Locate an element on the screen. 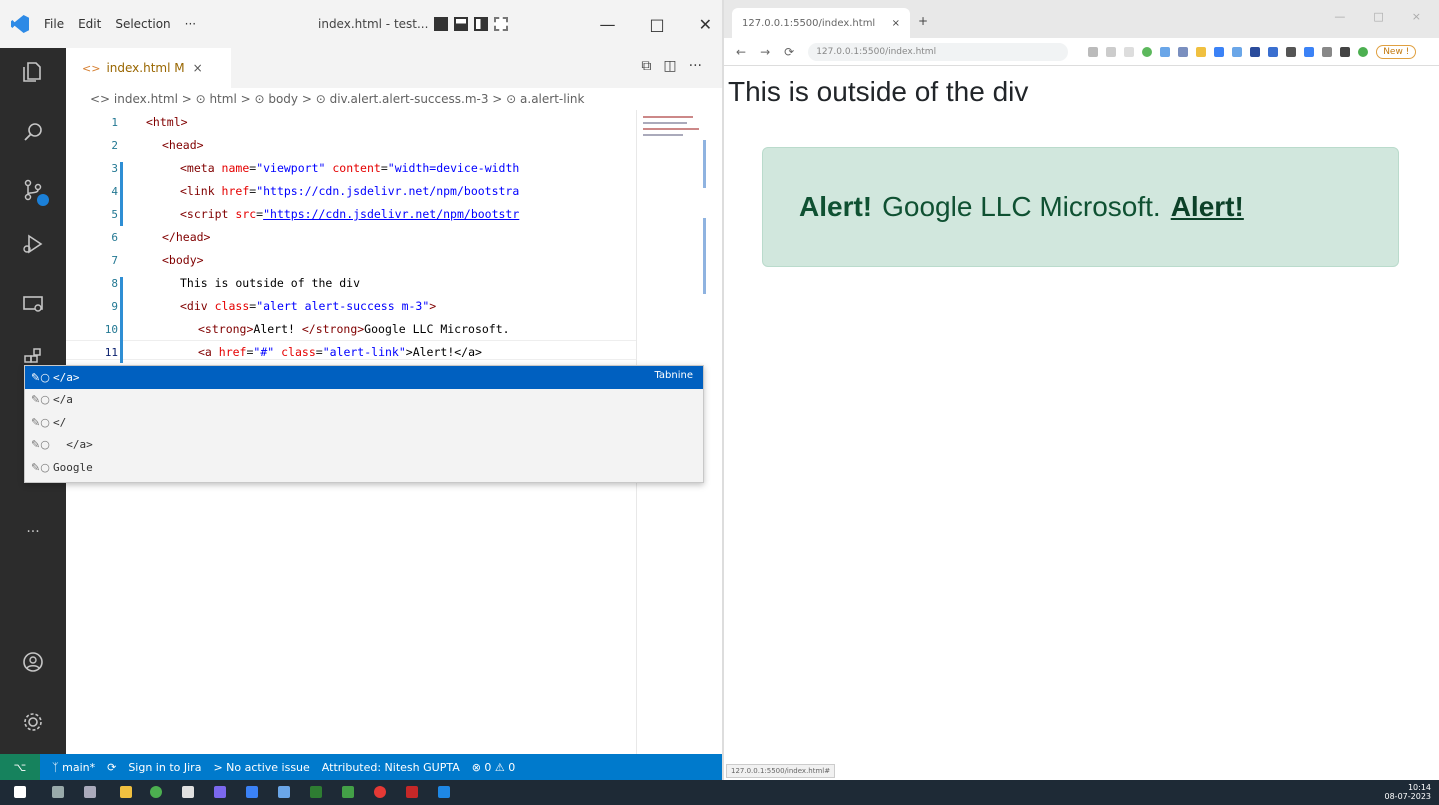  url-field: 127.0.0.1:5500/index.html is located at coordinates (938, 51).